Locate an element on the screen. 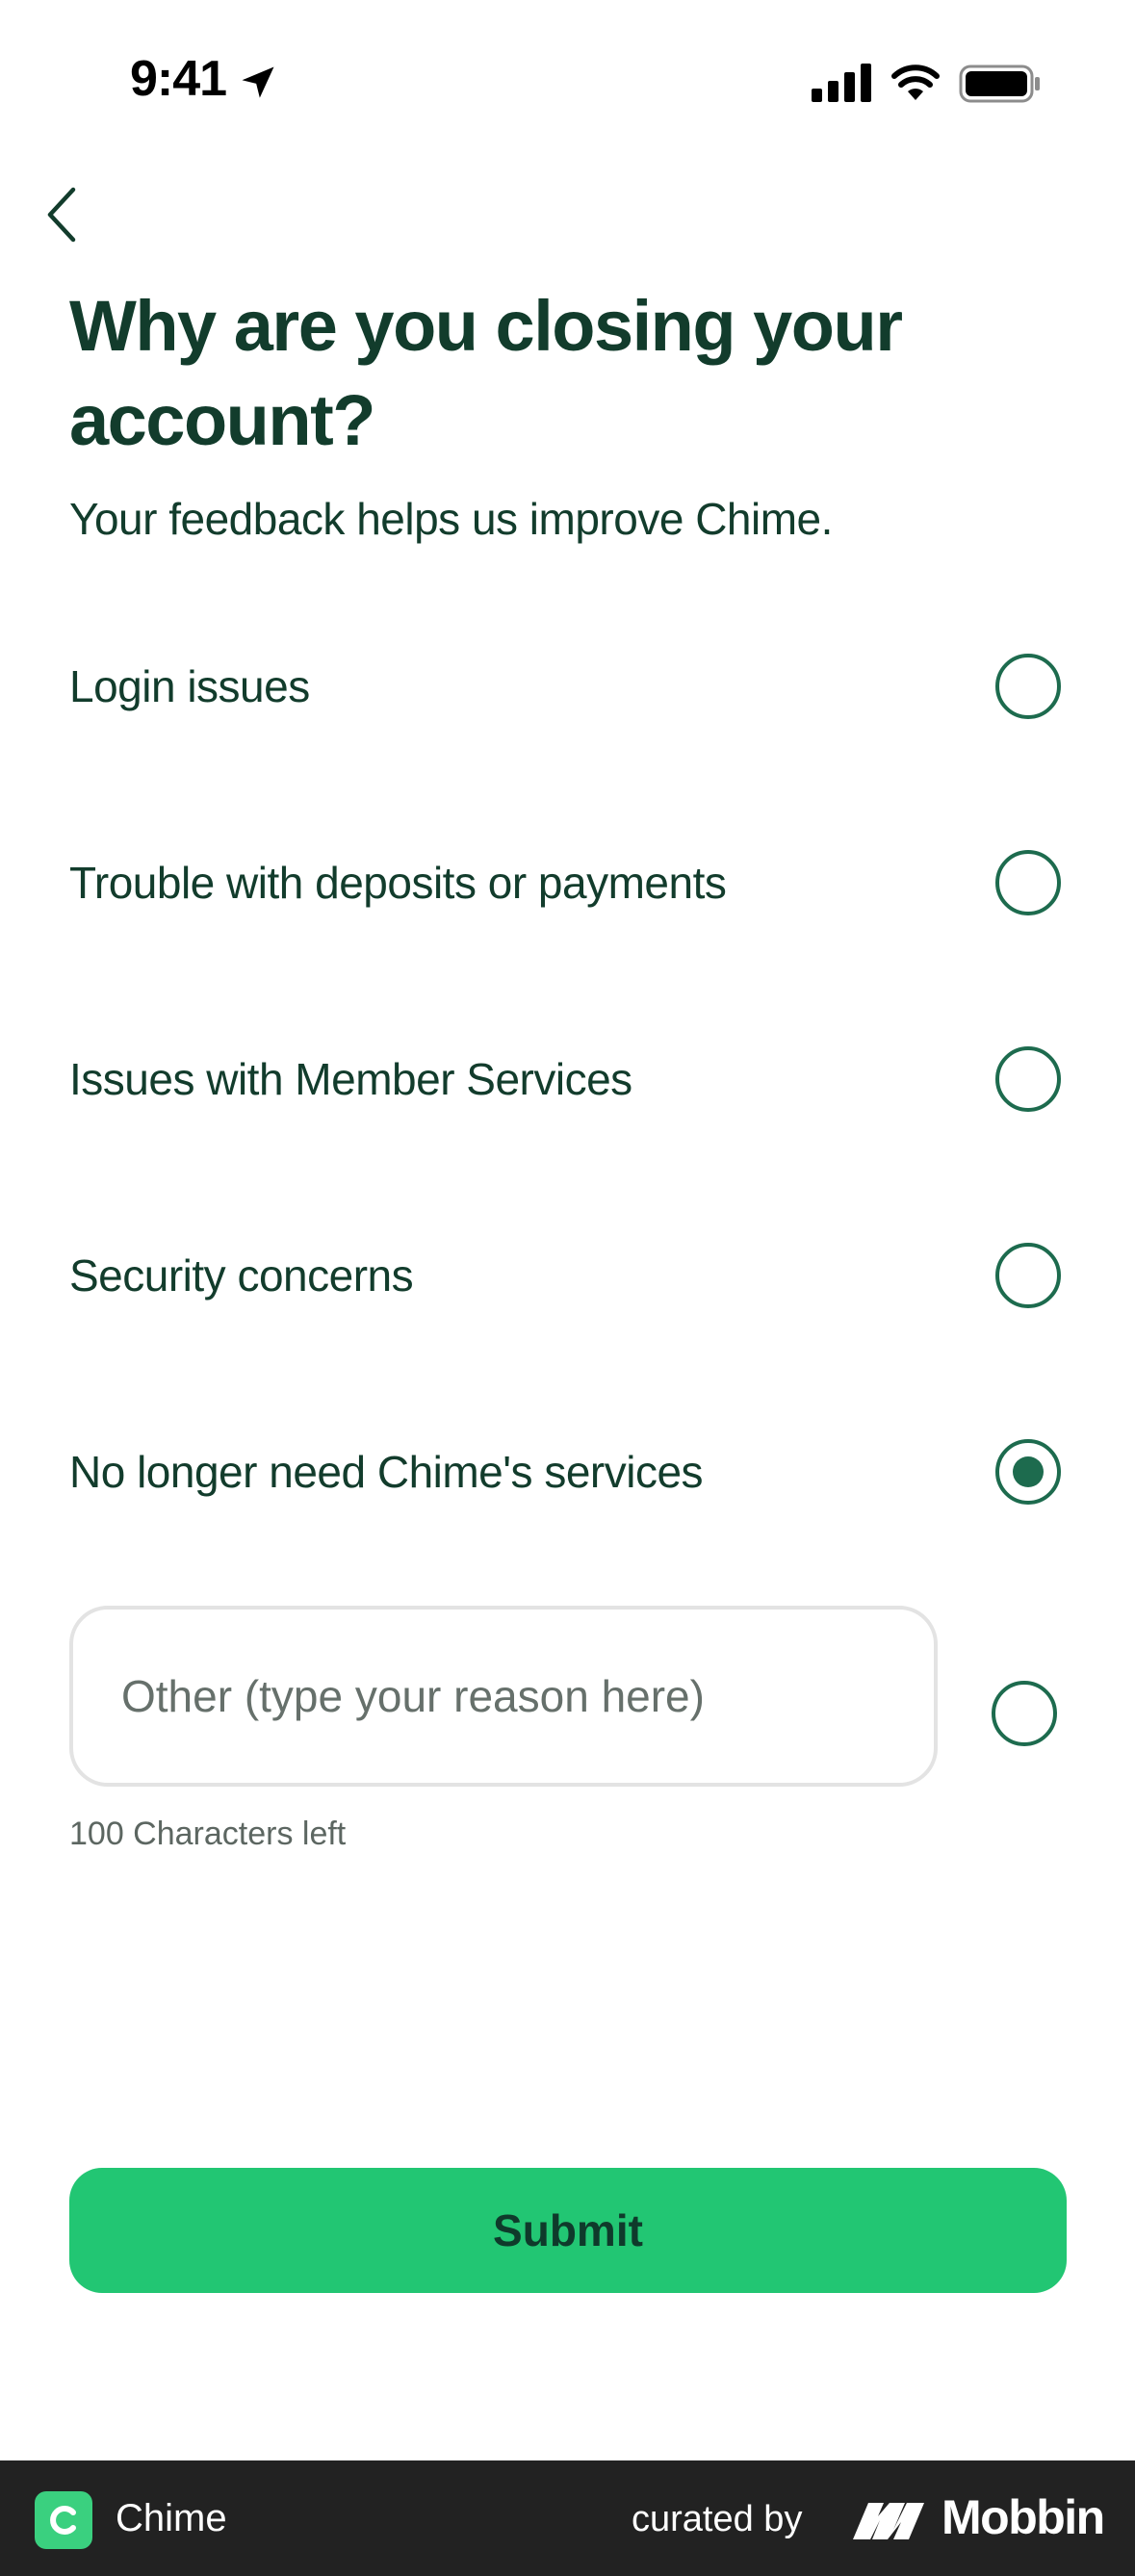  radio-selected-dot is located at coordinates (1028, 1471).